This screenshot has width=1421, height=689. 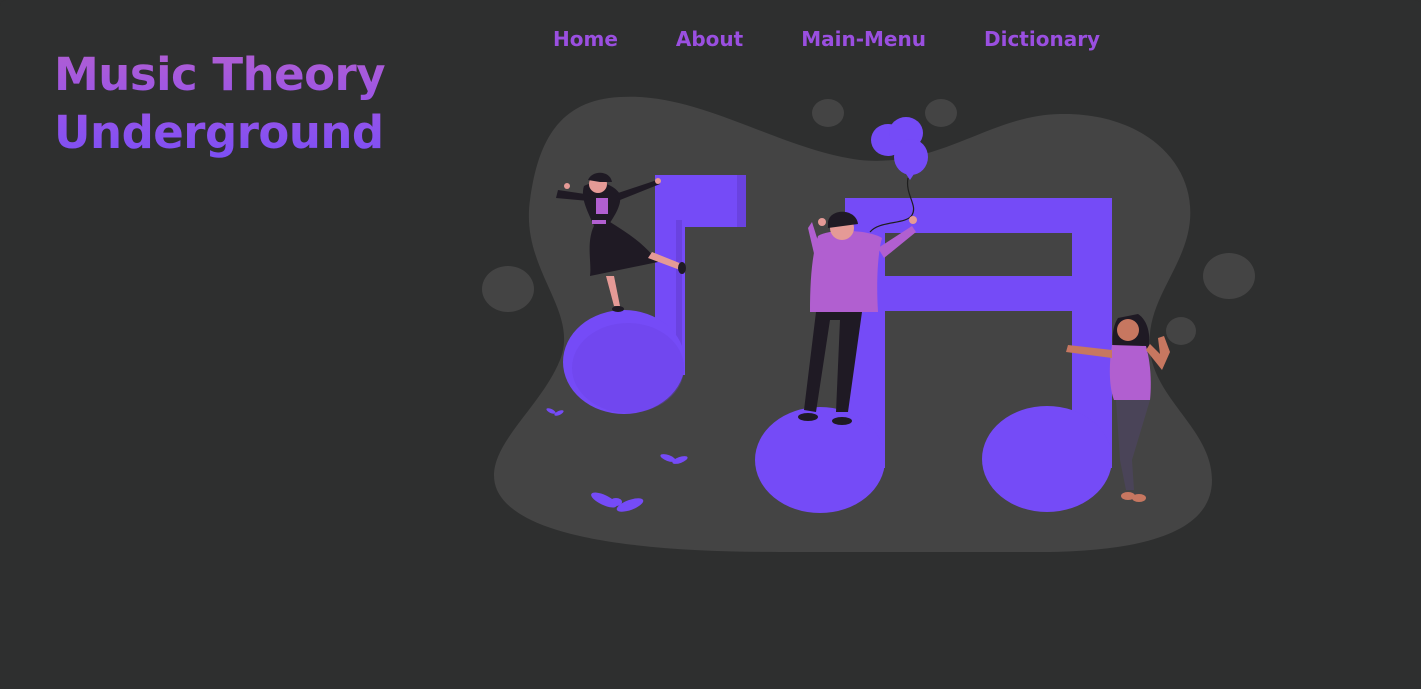 I want to click on nav-home-link: Home, so click(x=585, y=39).